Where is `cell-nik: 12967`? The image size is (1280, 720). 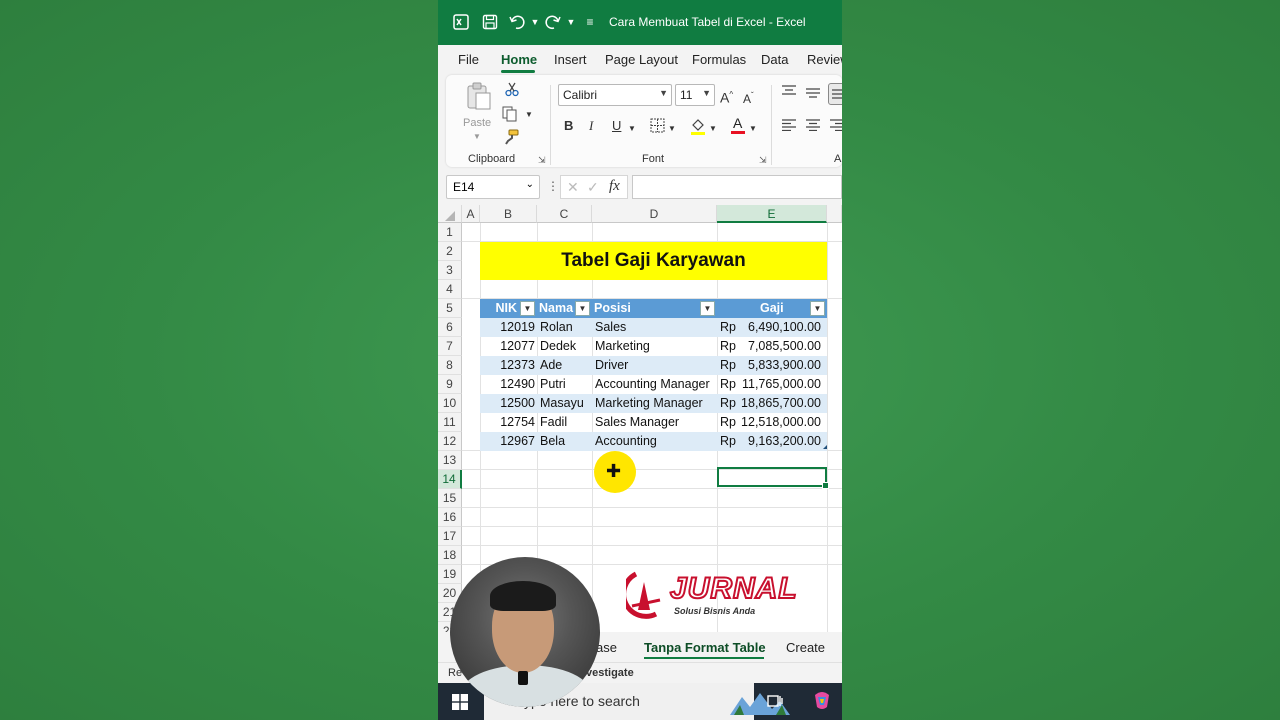 cell-nik: 12967 is located at coordinates (517, 441).